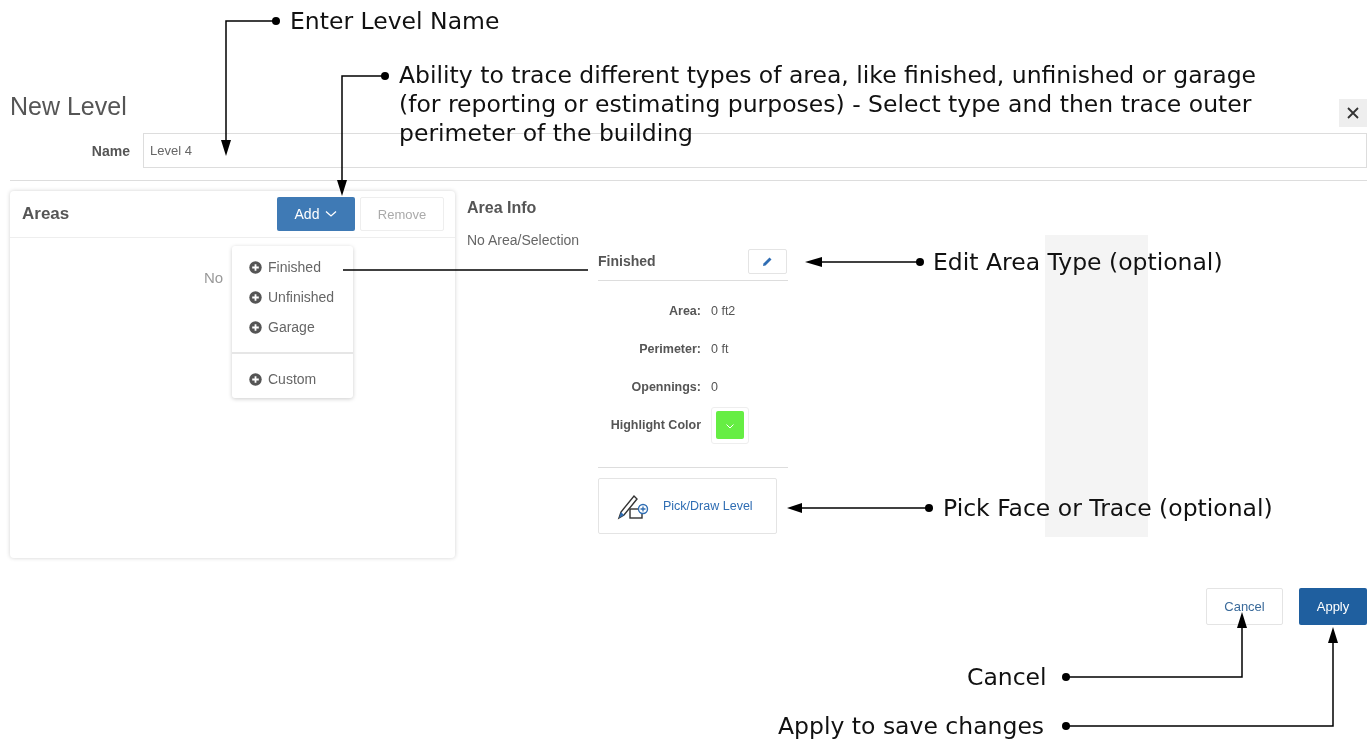  I want to click on empty-message: No, so click(214, 277).